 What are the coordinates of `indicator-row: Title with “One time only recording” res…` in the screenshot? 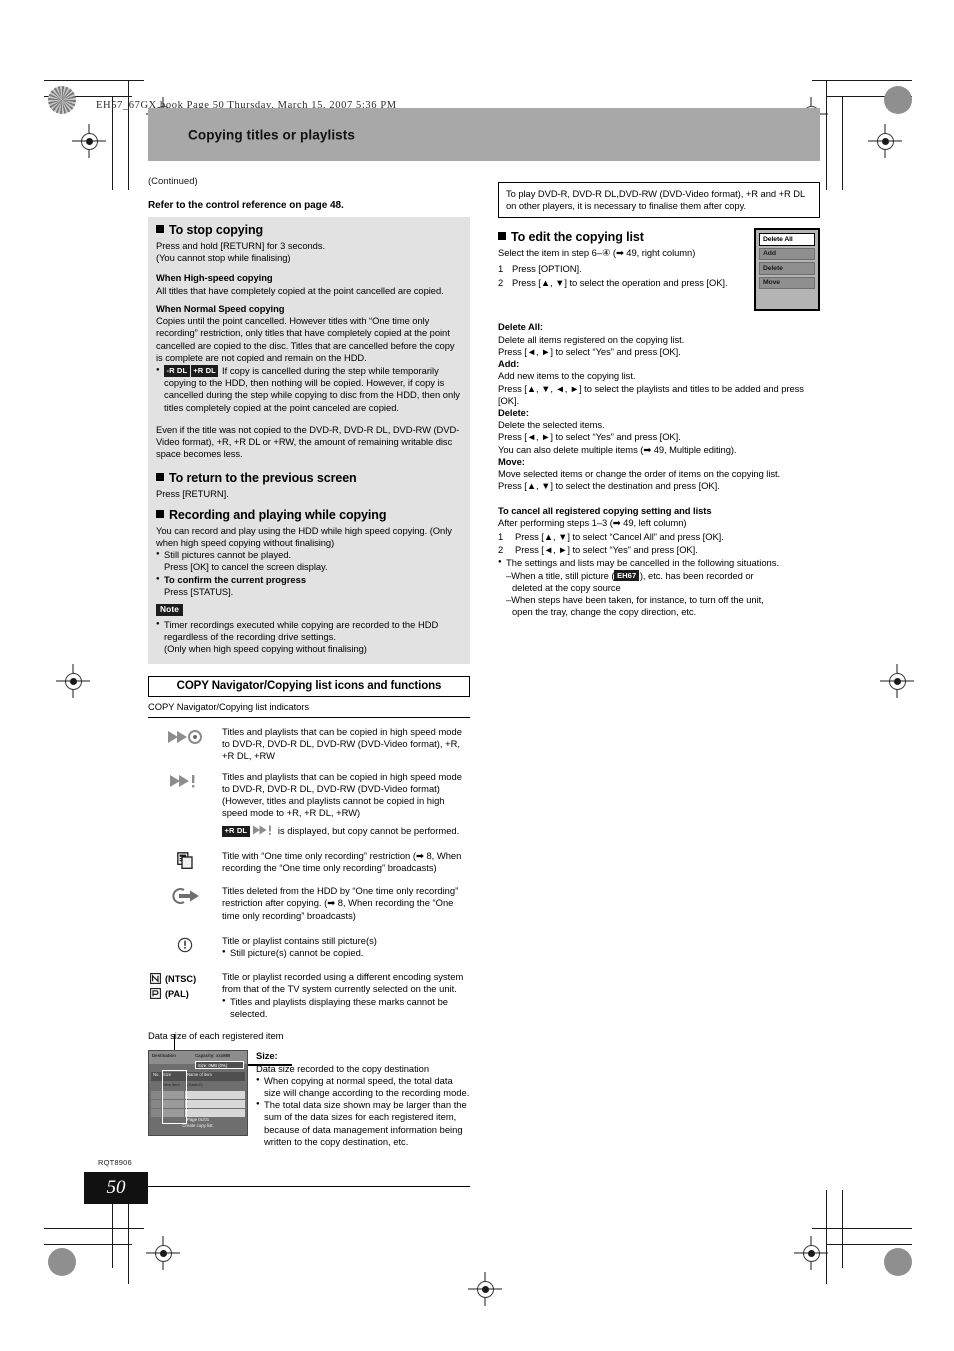 It's located at (309, 862).